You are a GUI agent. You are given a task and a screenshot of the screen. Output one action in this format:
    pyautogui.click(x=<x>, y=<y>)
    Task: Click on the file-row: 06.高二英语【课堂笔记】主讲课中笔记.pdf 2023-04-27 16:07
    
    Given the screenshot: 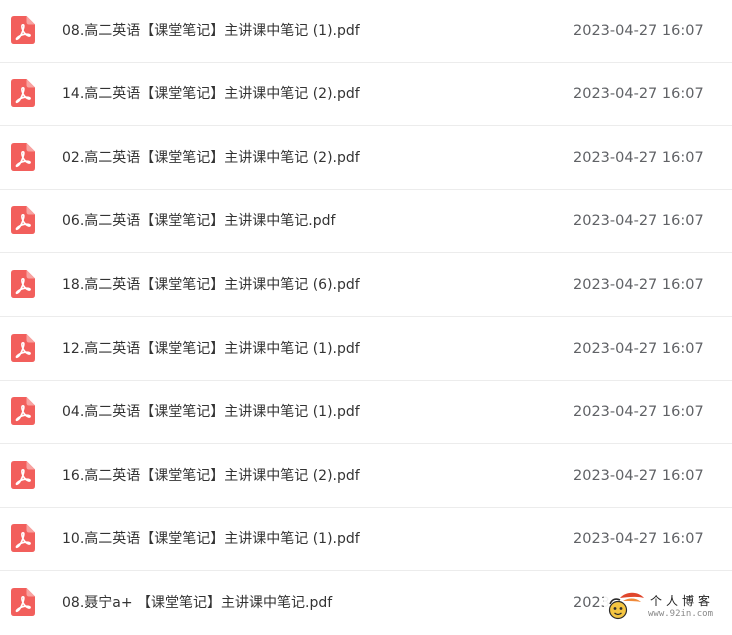 What is the action you would take?
    pyautogui.click(x=366, y=221)
    